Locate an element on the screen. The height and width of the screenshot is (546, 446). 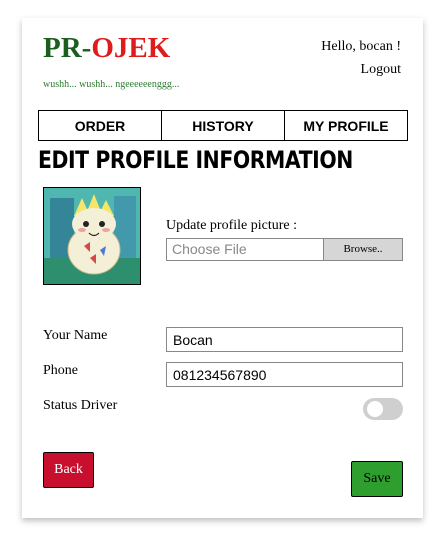
main-nav: ORDER HISTORY MY PROFILE is located at coordinates (223, 125).